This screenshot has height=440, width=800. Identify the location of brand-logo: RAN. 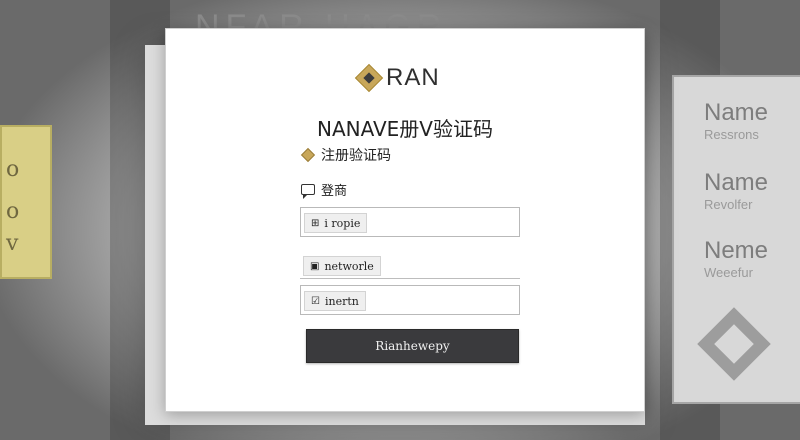
(397, 78).